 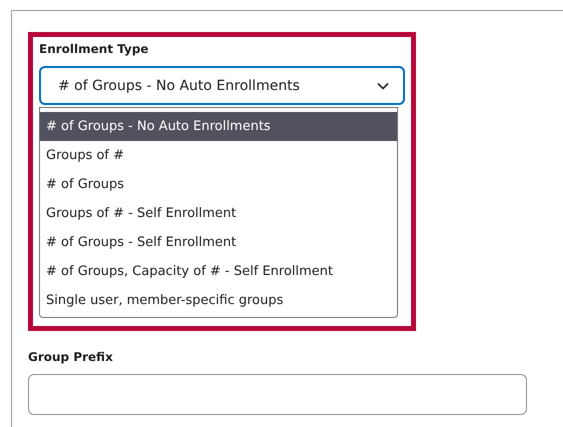 What do you see at coordinates (222, 85) in the screenshot?
I see `enrollment-type-select: # of Groups - No Auto Enrollments` at bounding box center [222, 85].